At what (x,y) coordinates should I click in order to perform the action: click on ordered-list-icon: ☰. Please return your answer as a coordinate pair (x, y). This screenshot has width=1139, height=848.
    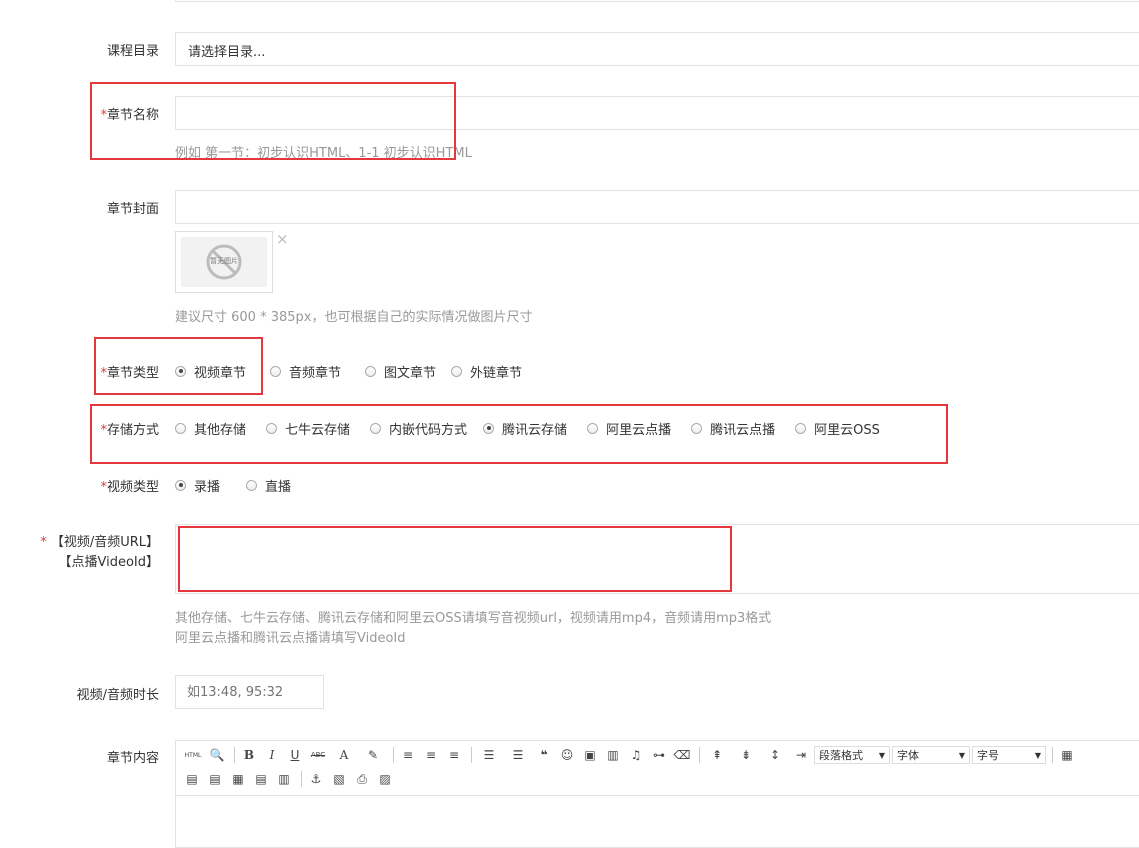
    Looking at the image, I should click on (489, 755).